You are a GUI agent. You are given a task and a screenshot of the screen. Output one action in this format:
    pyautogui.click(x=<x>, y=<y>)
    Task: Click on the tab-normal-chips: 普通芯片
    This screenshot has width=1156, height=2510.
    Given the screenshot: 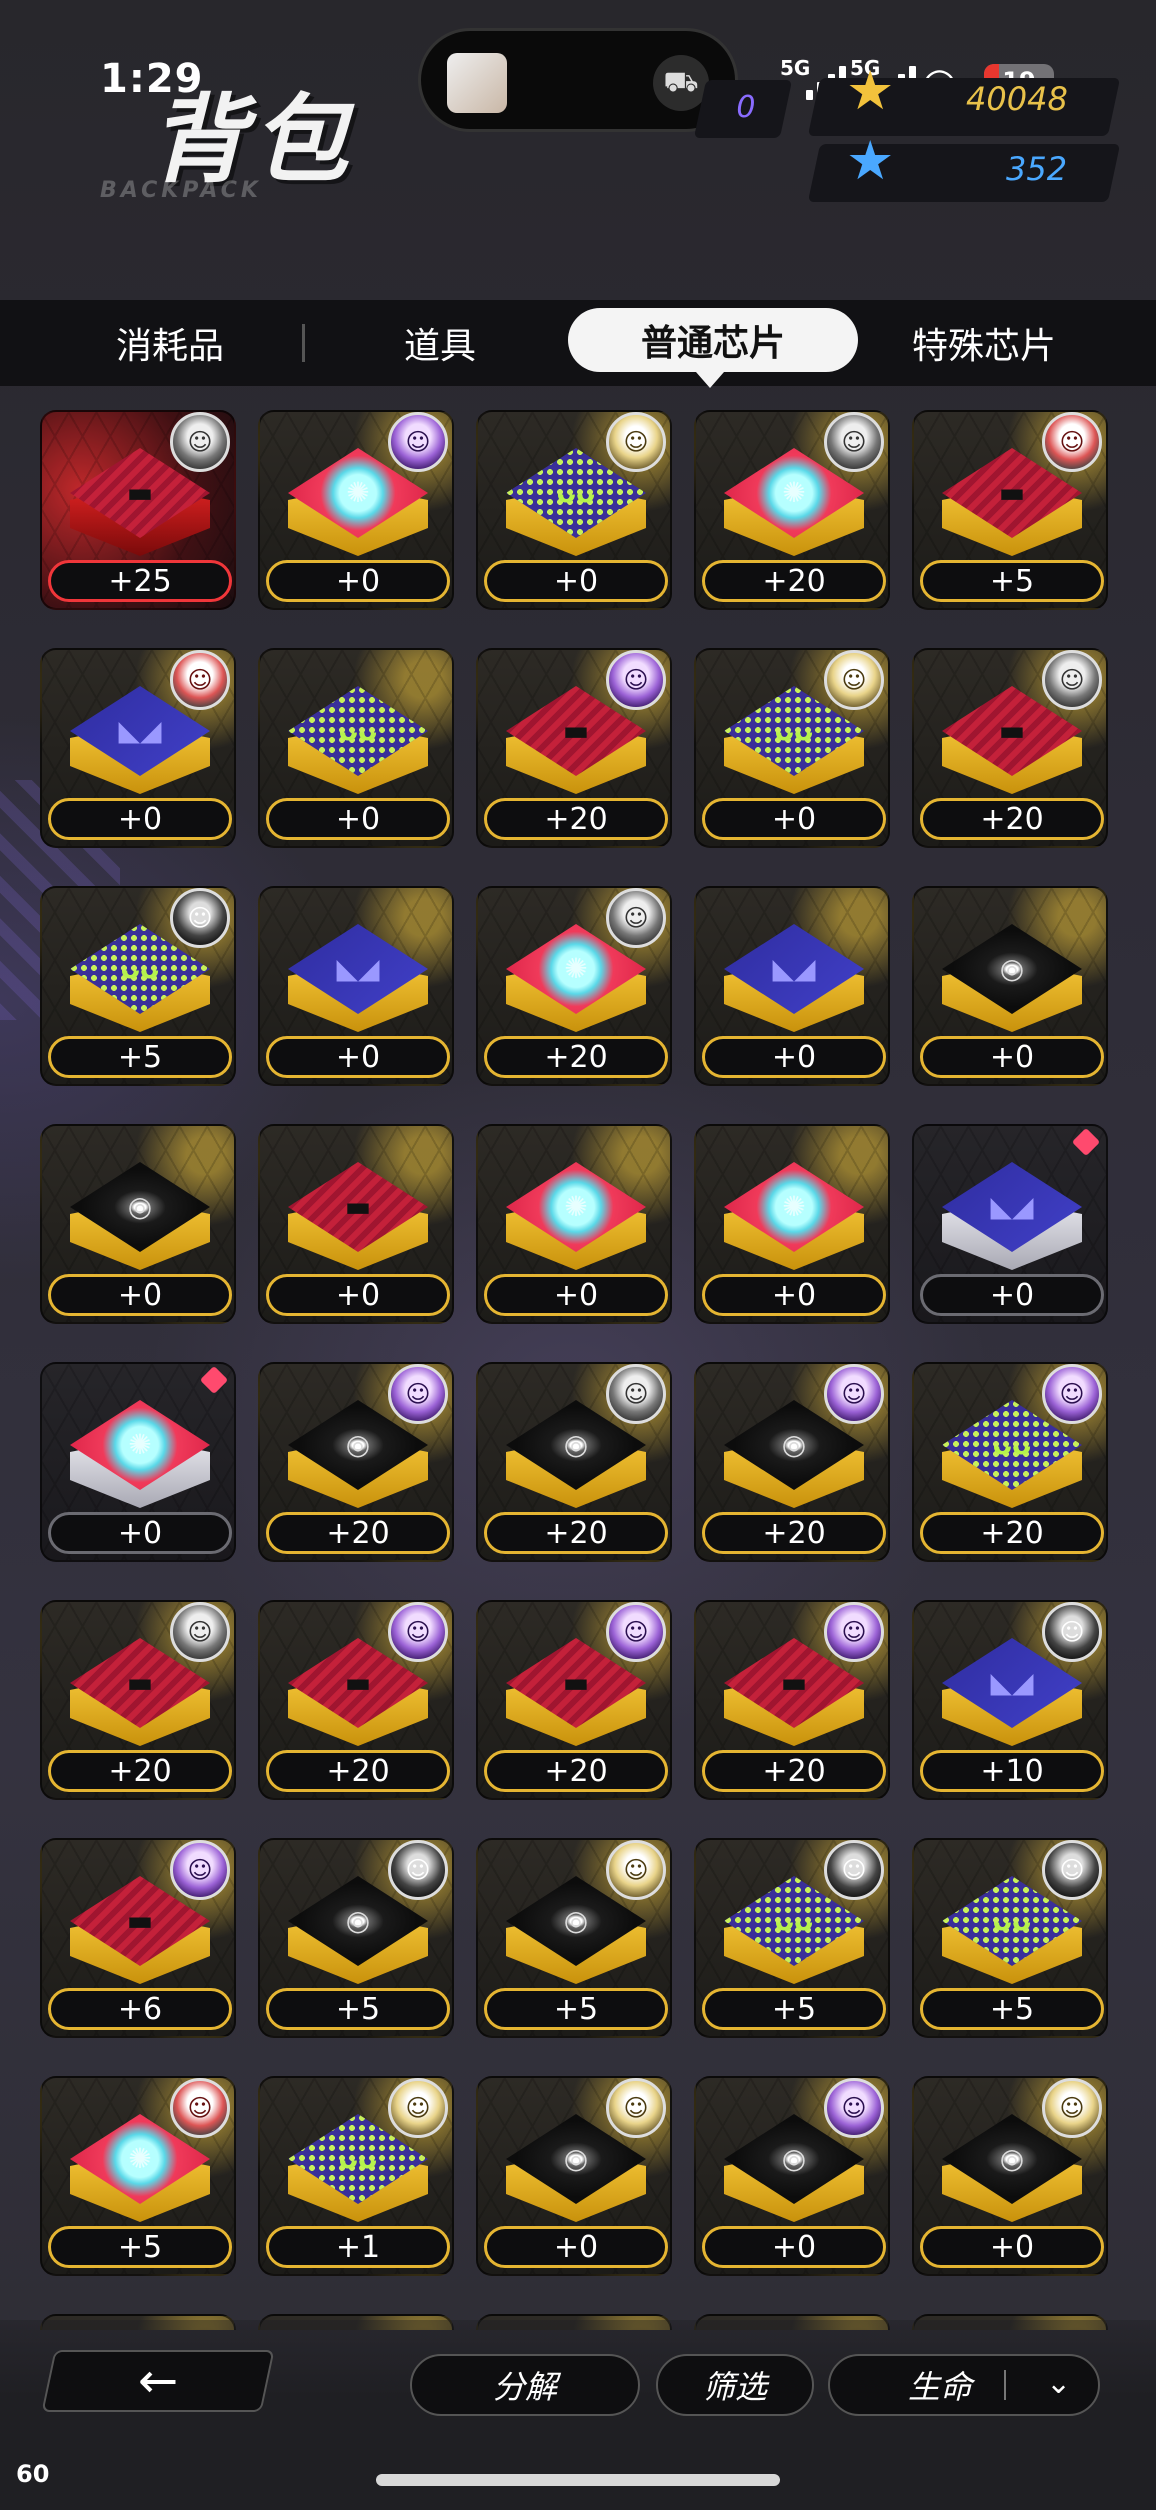 What is the action you would take?
    pyautogui.click(x=713, y=340)
    